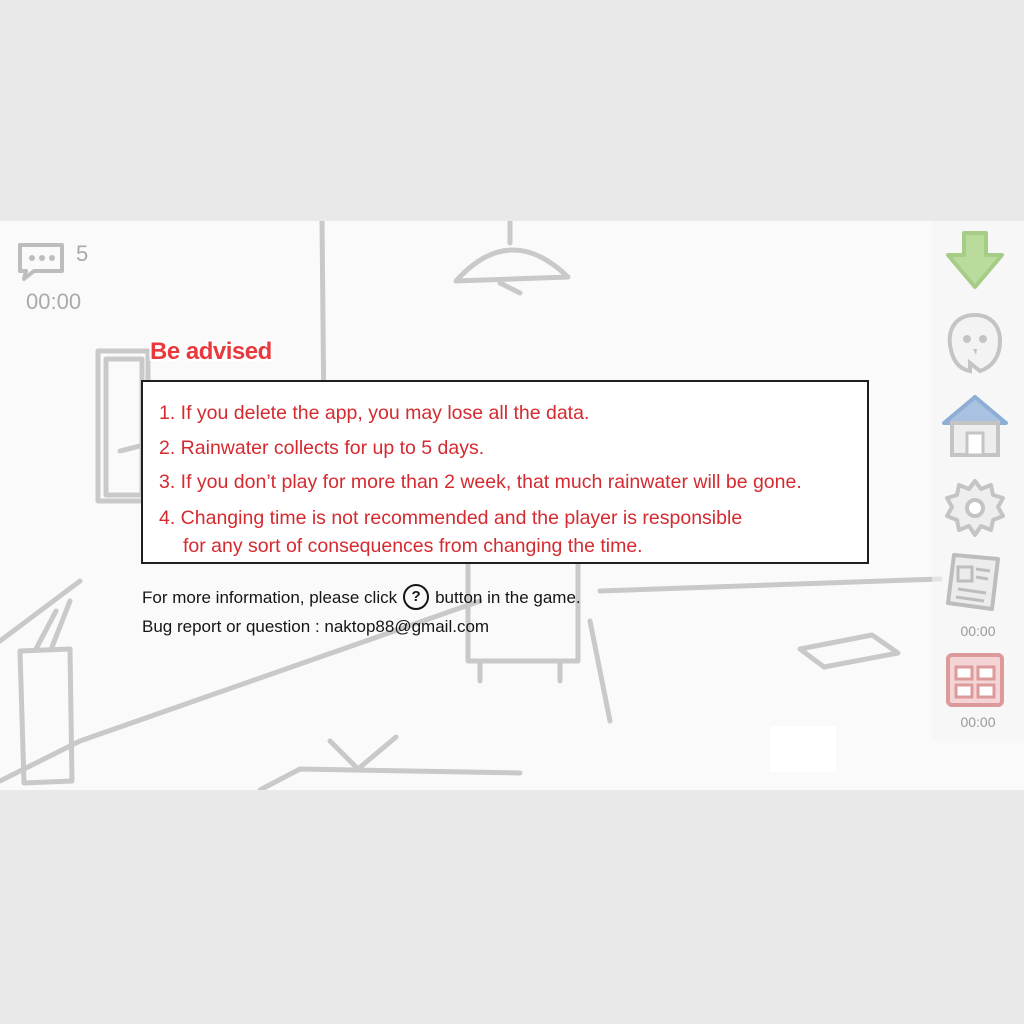 This screenshot has width=1024, height=1024. Describe the element at coordinates (270, 597) in the screenshot. I see `info-help-before: For more information, please click` at that location.